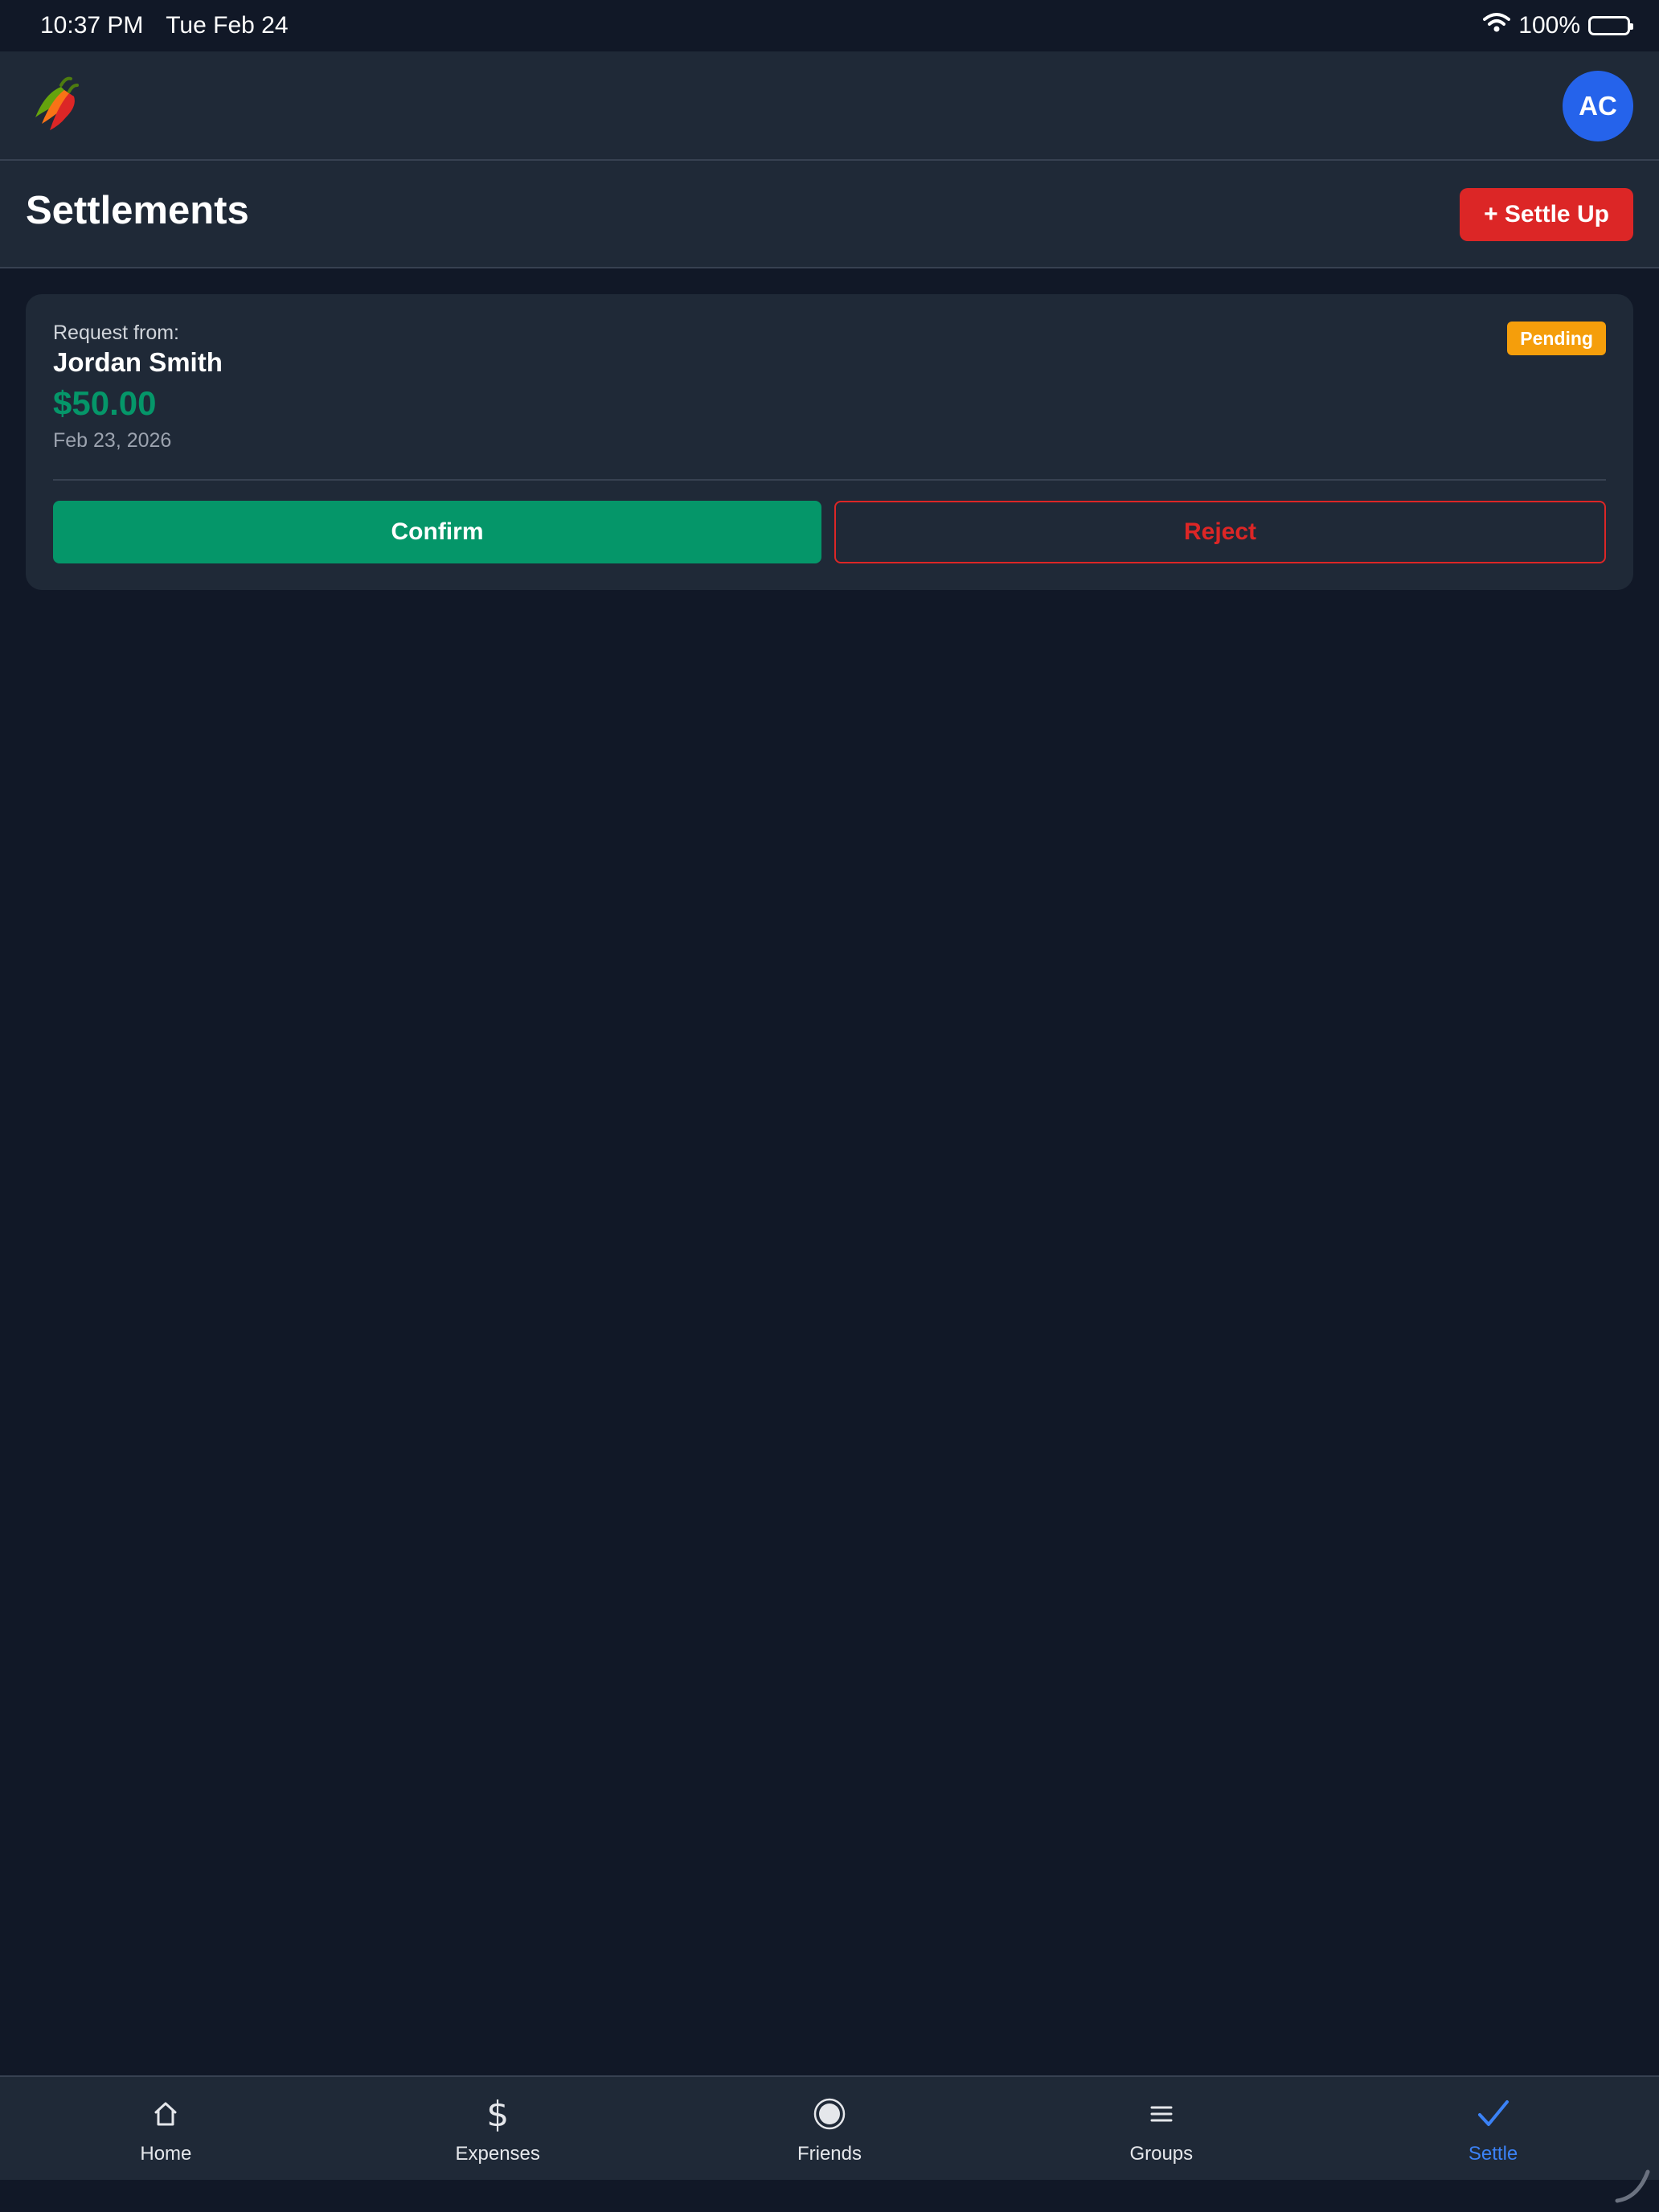 The height and width of the screenshot is (2212, 1659). What do you see at coordinates (1161, 2154) in the screenshot?
I see `nav-label-groups: Groups` at bounding box center [1161, 2154].